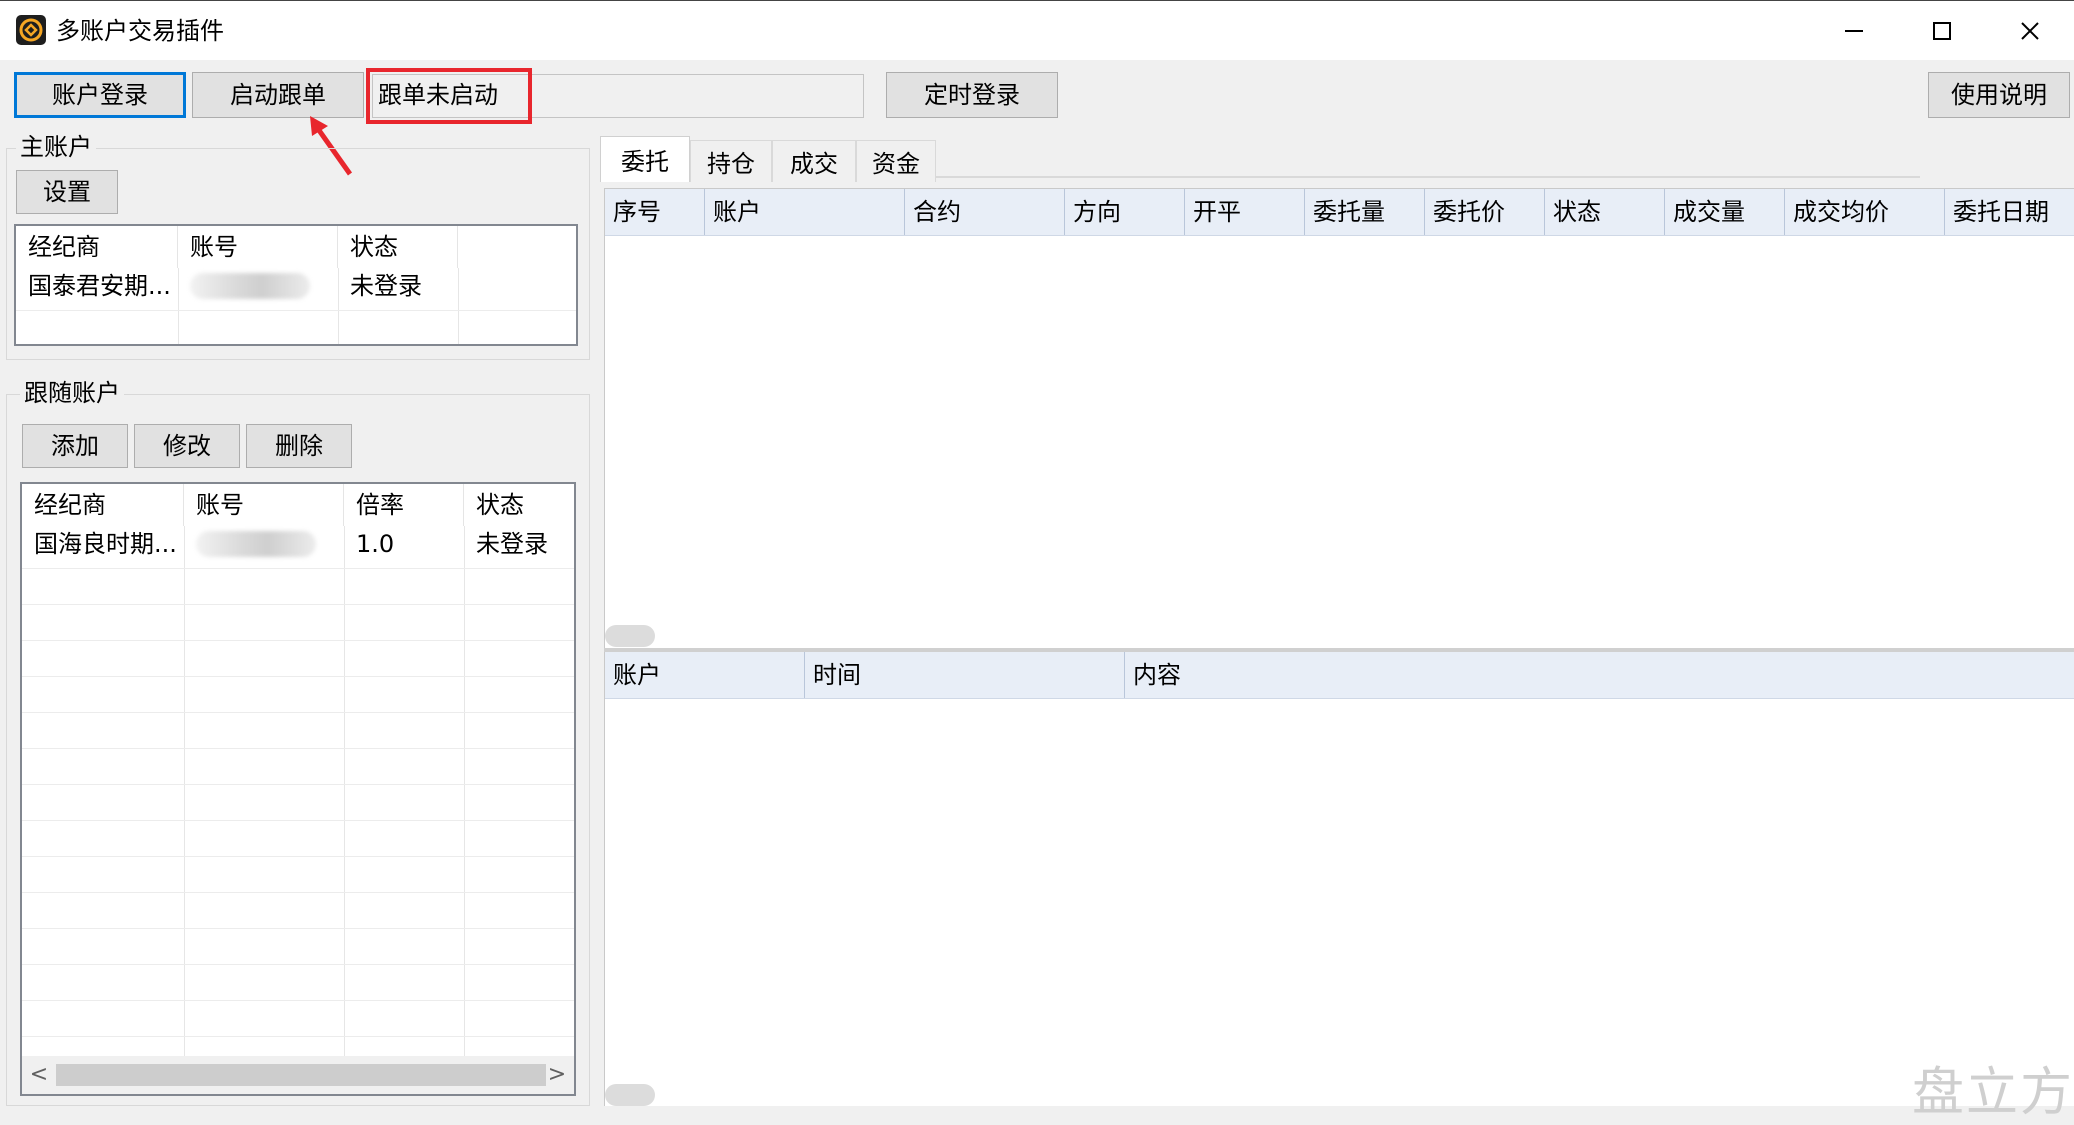 This screenshot has height=1125, width=2074. I want to click on timed-login-button: 定时登录, so click(972, 95).